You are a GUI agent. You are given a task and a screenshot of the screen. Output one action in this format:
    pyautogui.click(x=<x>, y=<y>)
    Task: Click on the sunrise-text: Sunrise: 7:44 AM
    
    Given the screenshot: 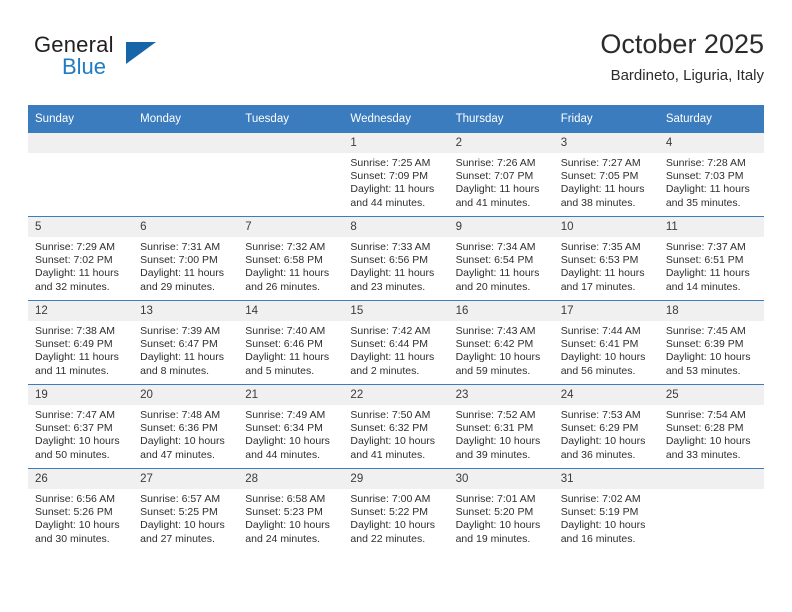 What is the action you would take?
    pyautogui.click(x=600, y=331)
    